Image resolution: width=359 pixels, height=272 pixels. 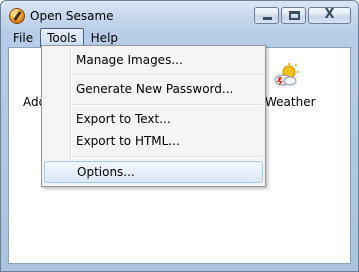 I want to click on minimize-button, so click(x=266, y=15).